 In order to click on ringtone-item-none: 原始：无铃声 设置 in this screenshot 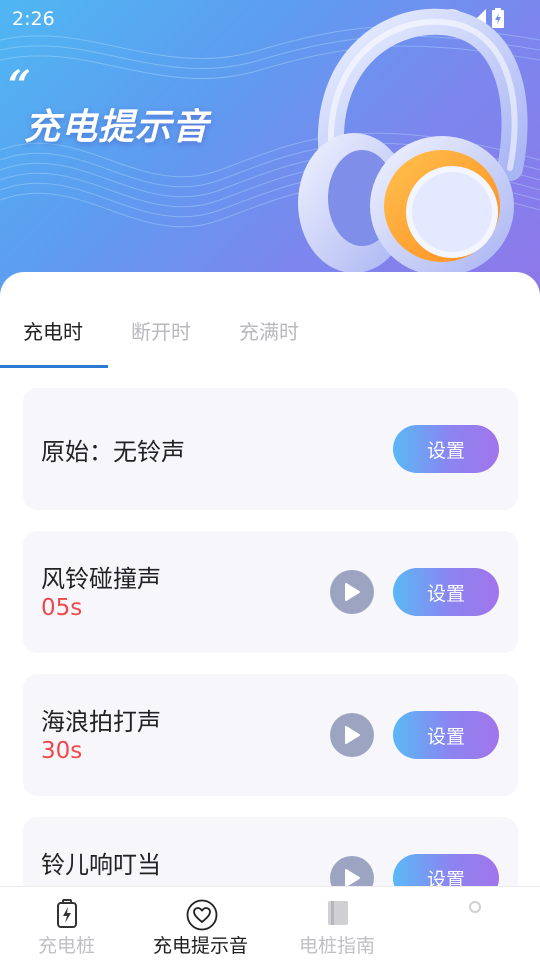, I will do `click(270, 449)`.